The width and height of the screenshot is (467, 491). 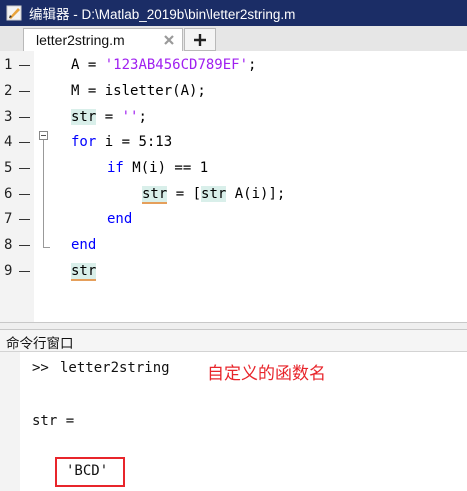 What do you see at coordinates (115, 168) in the screenshot?
I see `keyword: if` at bounding box center [115, 168].